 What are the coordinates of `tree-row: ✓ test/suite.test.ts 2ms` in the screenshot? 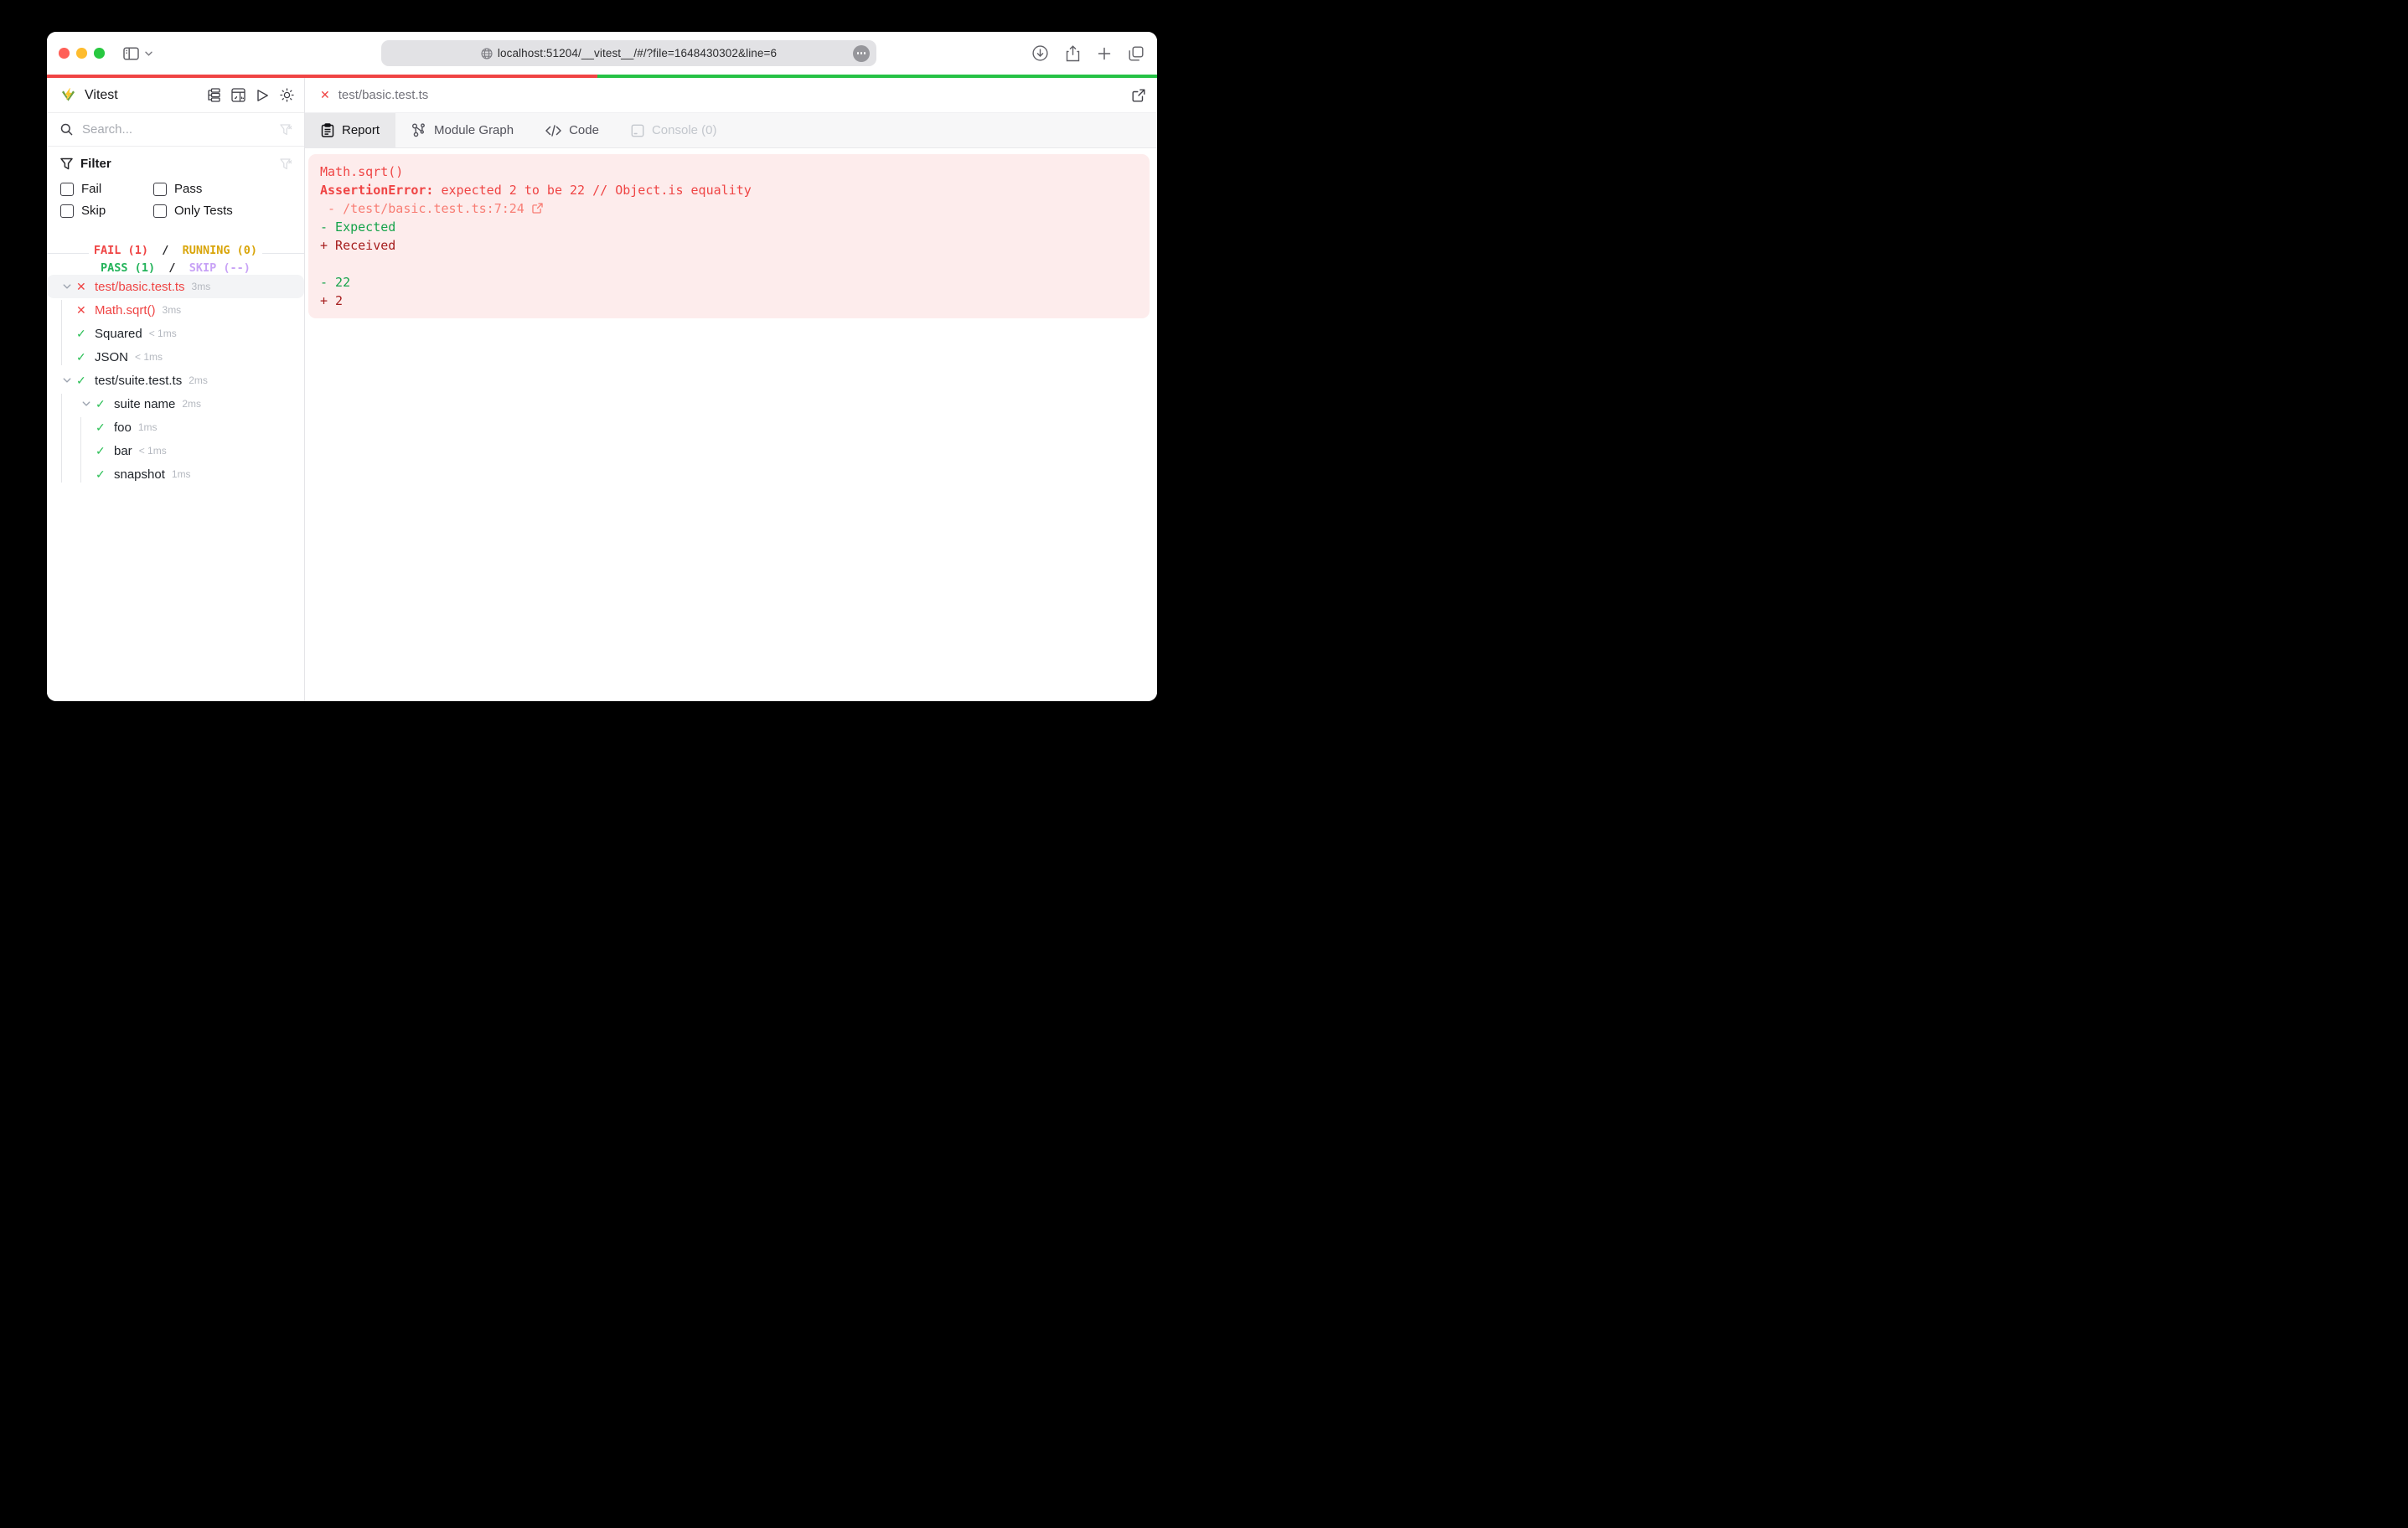 It's located at (175, 380).